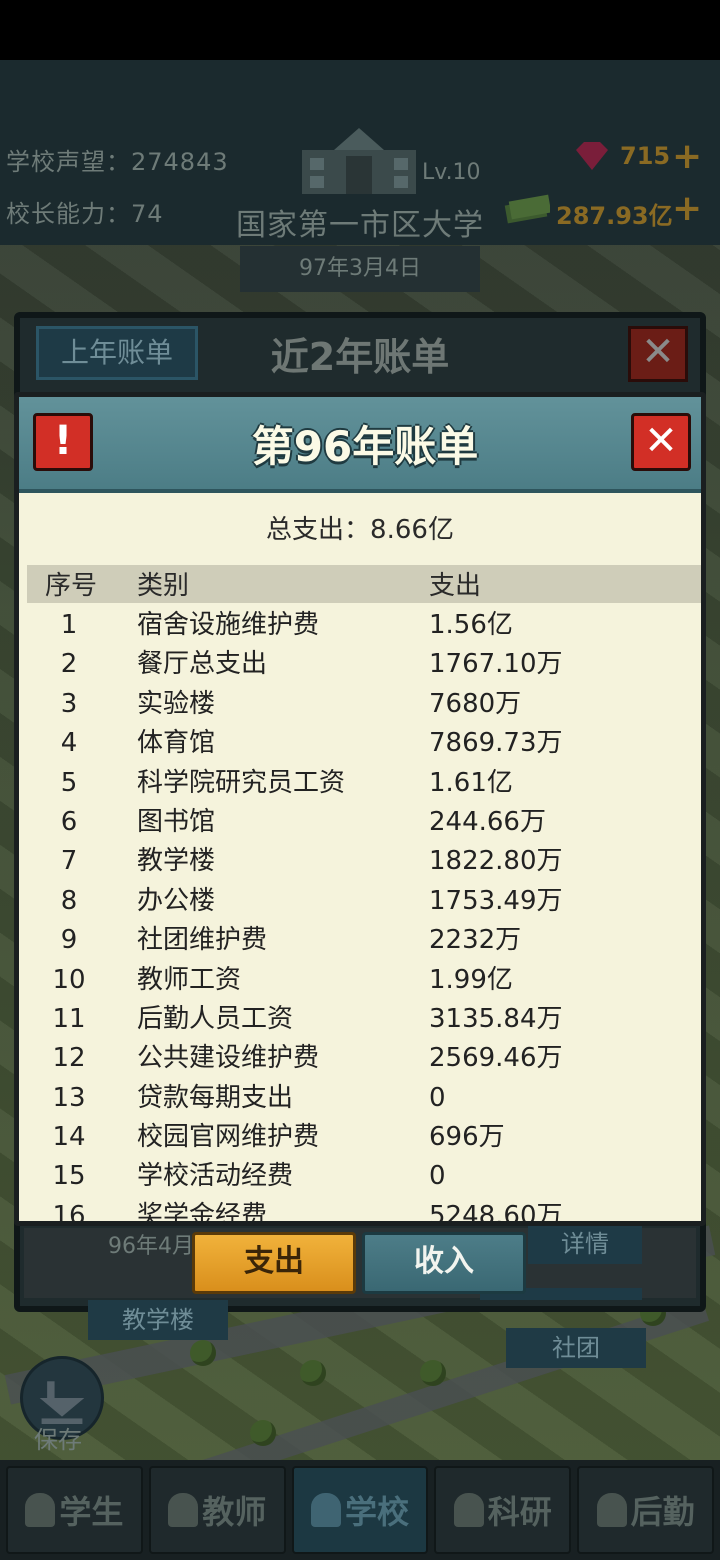 The height and width of the screenshot is (1560, 720). I want to click on row-category: 体育馆, so click(176, 743).